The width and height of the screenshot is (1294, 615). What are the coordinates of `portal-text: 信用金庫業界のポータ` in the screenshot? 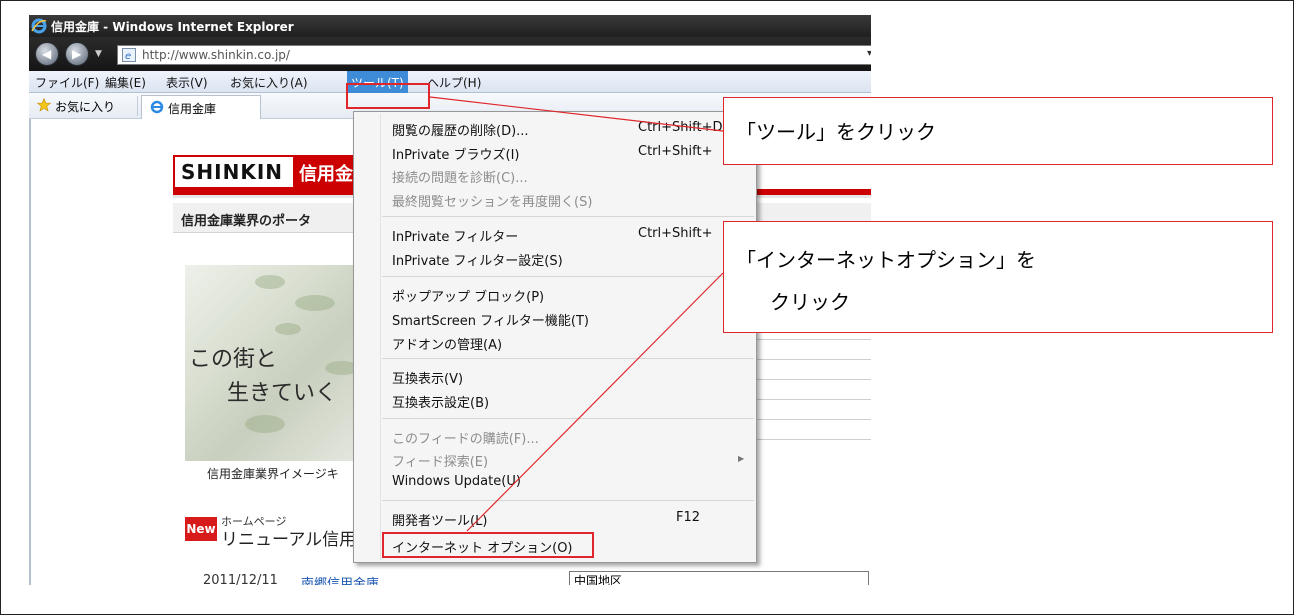 It's located at (246, 221).